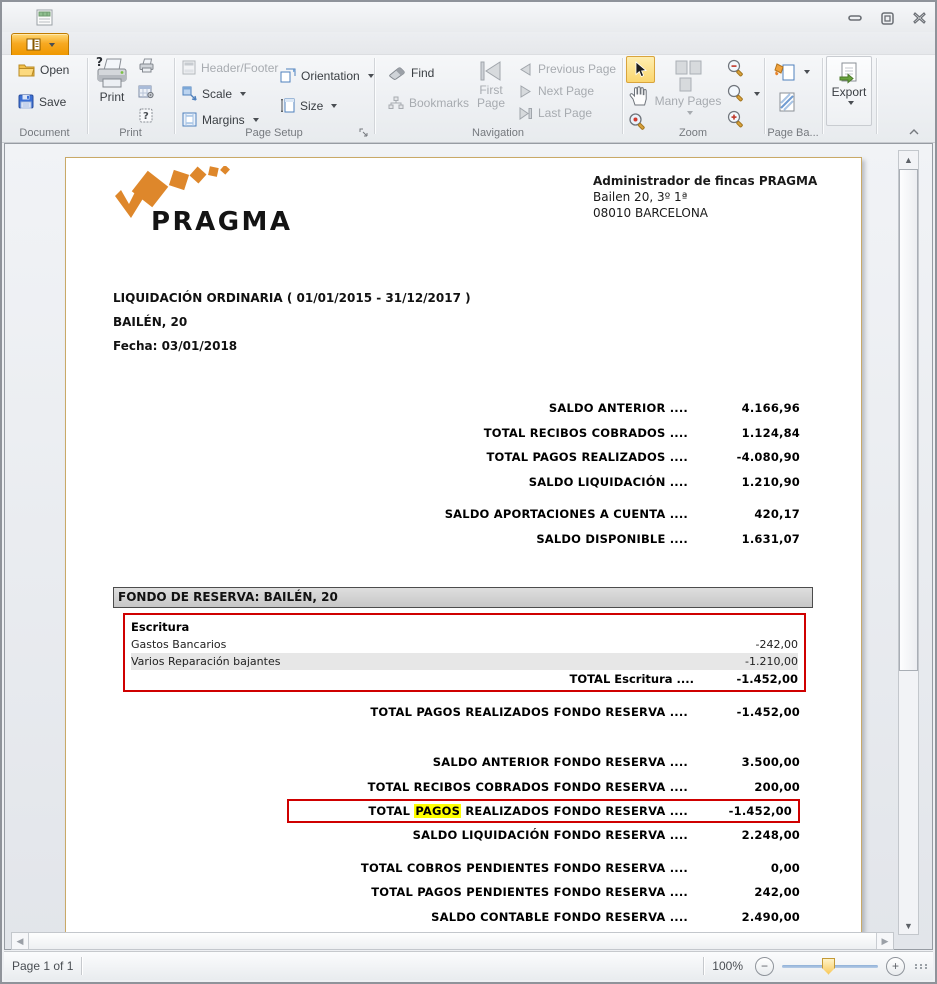 The image size is (937, 984). What do you see at coordinates (189, 67) in the screenshot?
I see `header-footer-icon` at bounding box center [189, 67].